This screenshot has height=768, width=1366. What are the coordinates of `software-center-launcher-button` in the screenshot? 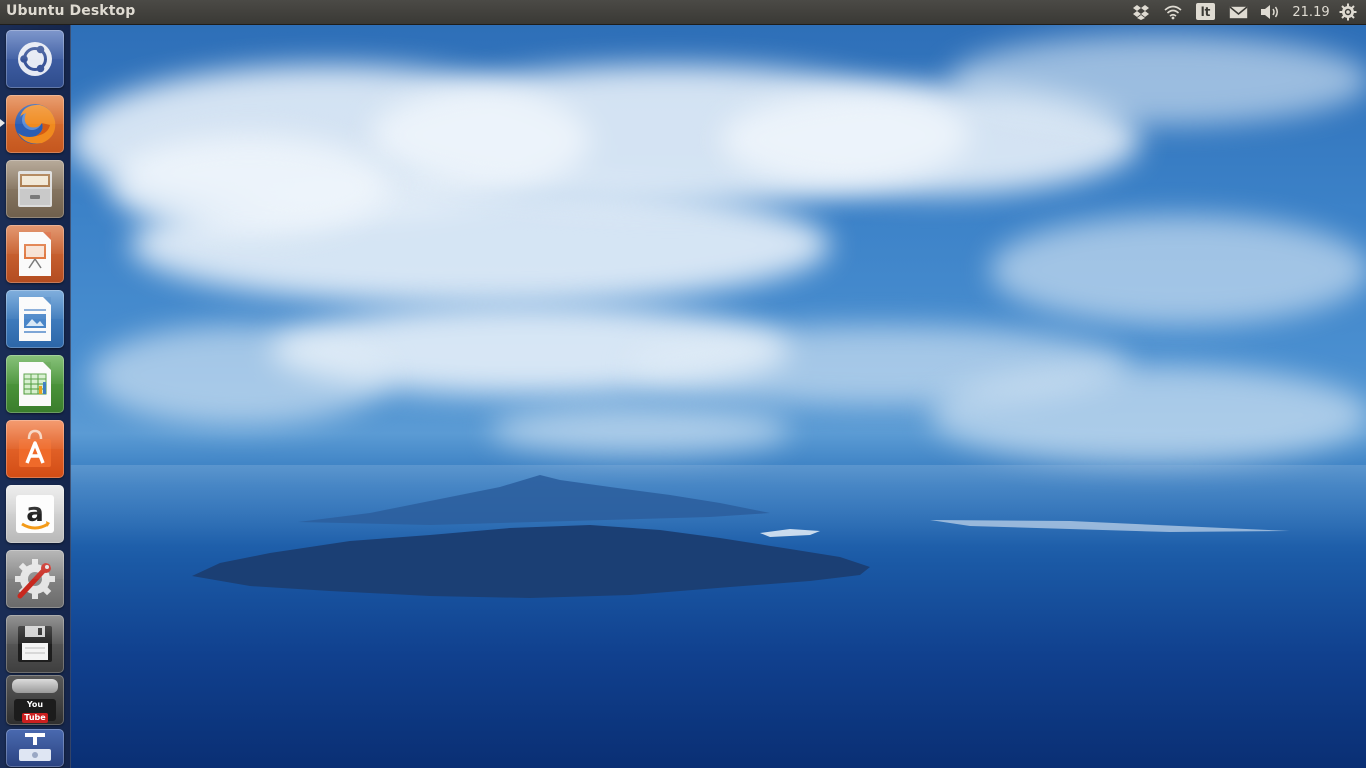 It's located at (35, 449).